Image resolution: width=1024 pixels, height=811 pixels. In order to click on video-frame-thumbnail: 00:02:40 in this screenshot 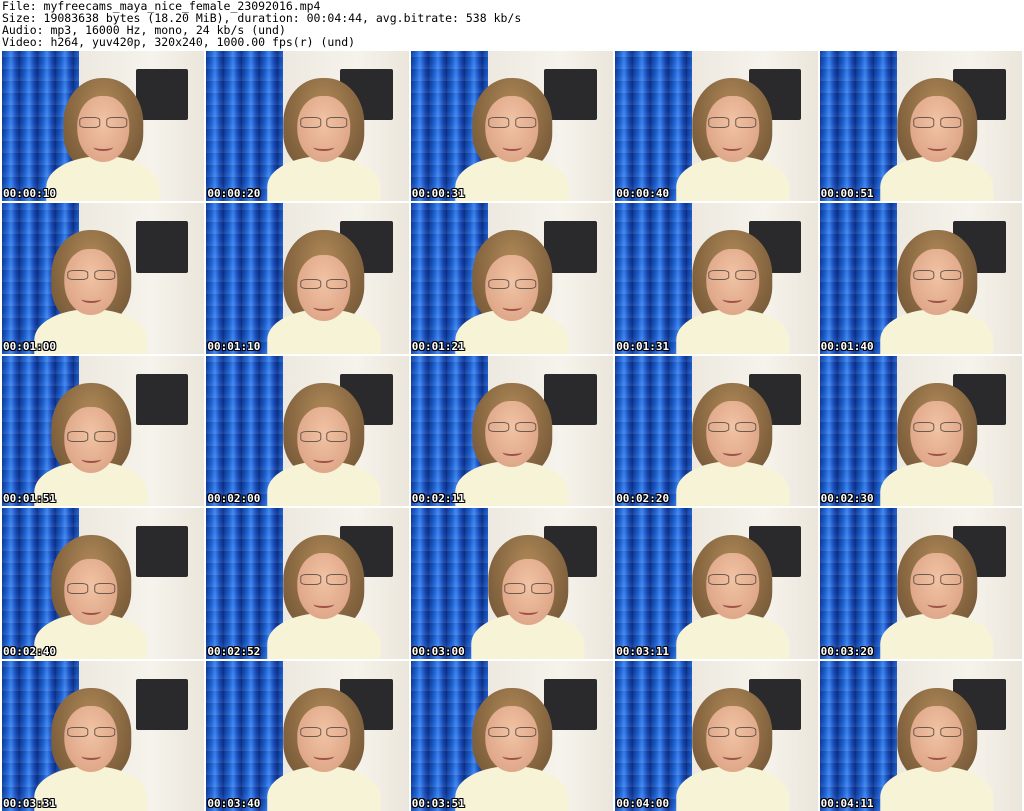, I will do `click(103, 583)`.